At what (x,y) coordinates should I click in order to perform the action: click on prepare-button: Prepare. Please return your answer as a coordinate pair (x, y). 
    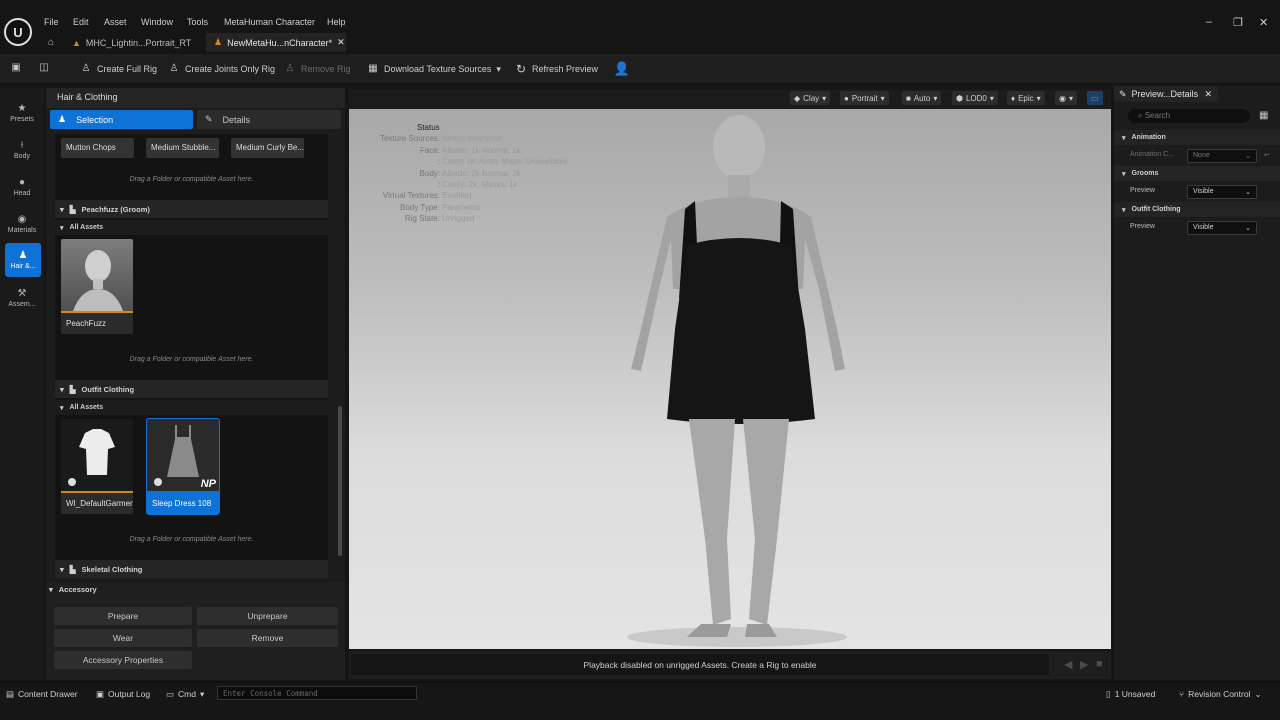
    Looking at the image, I should click on (123, 616).